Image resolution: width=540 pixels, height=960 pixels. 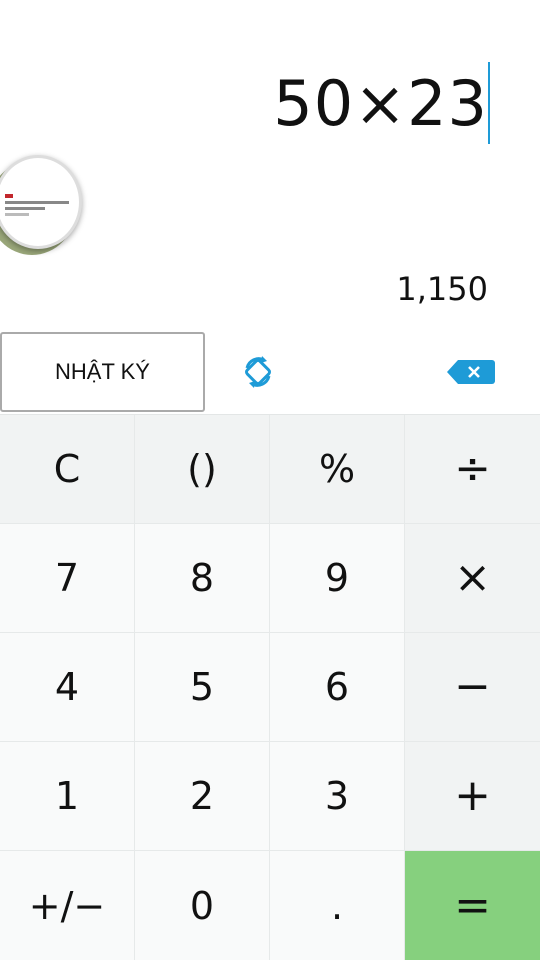 I want to click on digit-3-button: 3, so click(x=337, y=796).